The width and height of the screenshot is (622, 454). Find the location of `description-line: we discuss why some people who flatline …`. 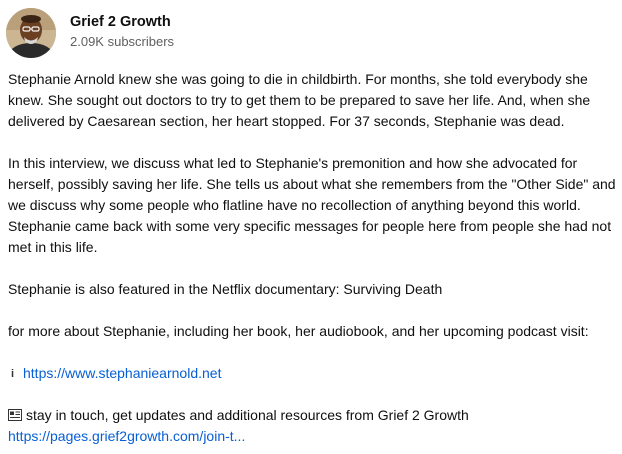

description-line: we discuss why some people who flatline … is located at coordinates (294, 205).